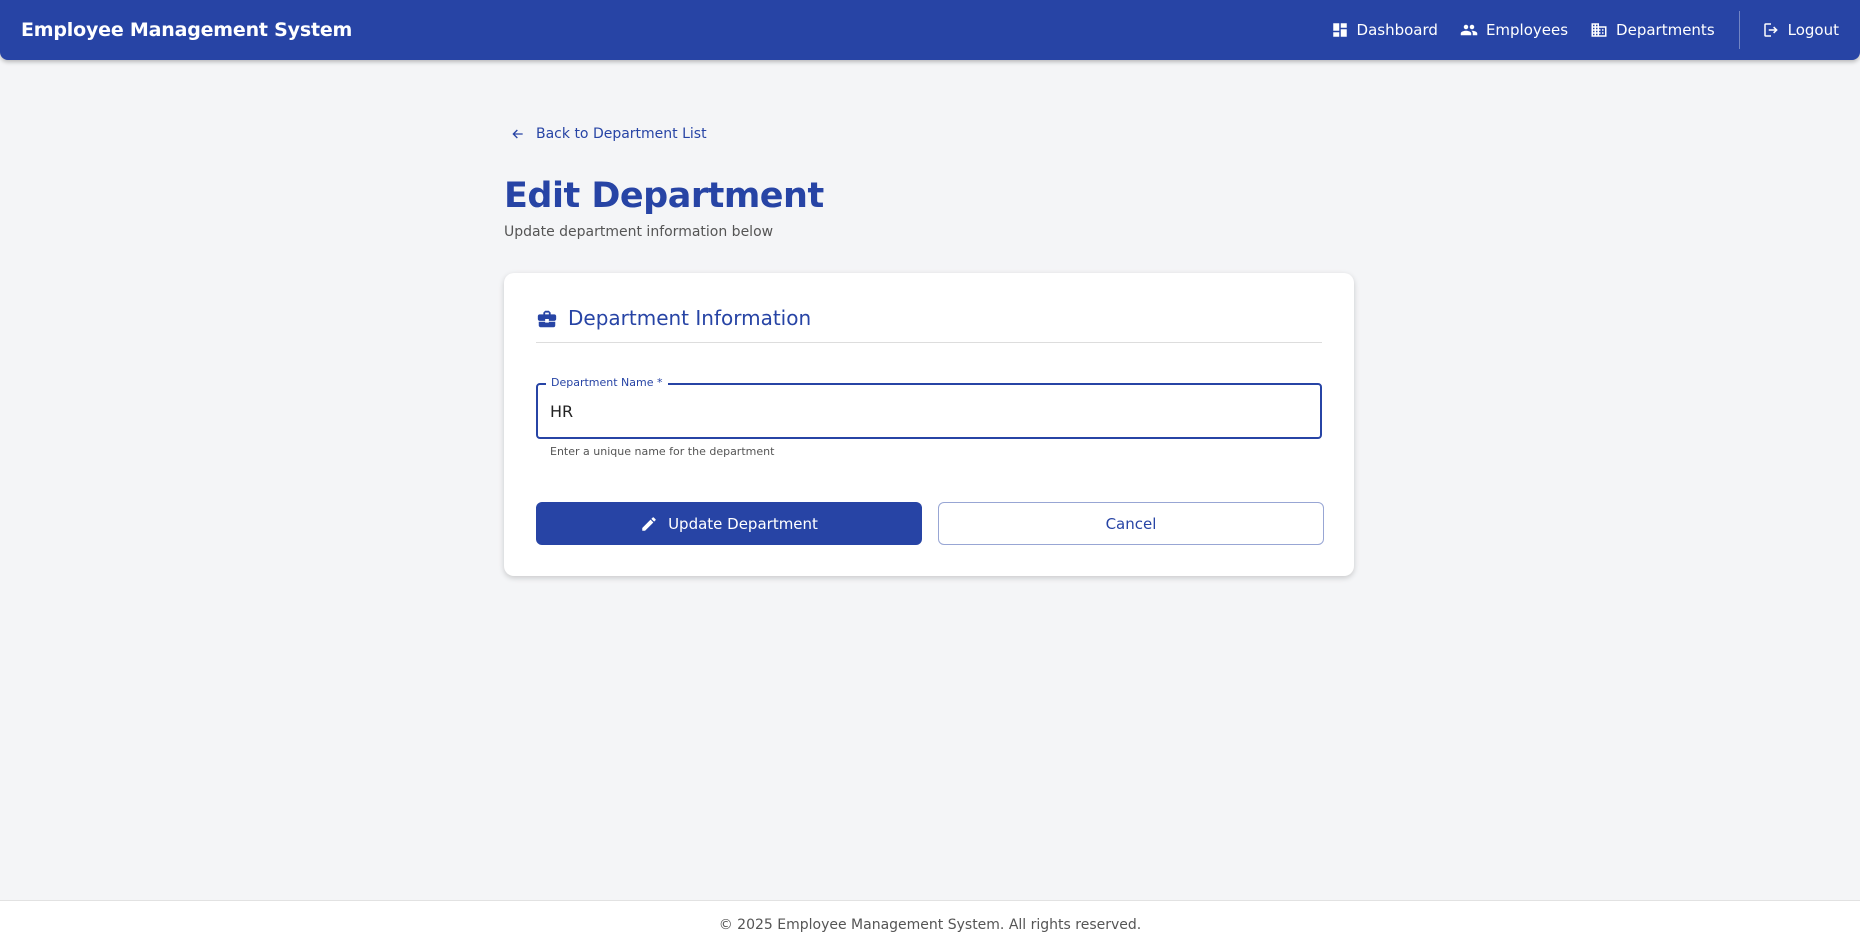 This screenshot has height=949, width=1860. I want to click on nav-employees-label: Employees, so click(1527, 30).